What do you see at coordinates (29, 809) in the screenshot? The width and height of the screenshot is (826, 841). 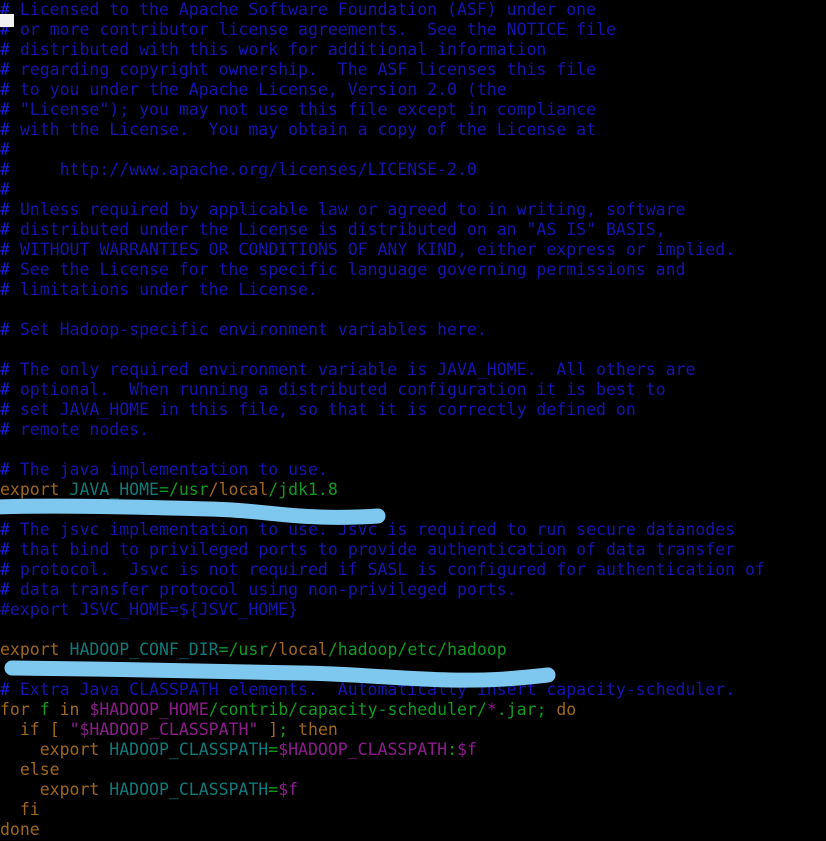 I see `code-token: fi` at bounding box center [29, 809].